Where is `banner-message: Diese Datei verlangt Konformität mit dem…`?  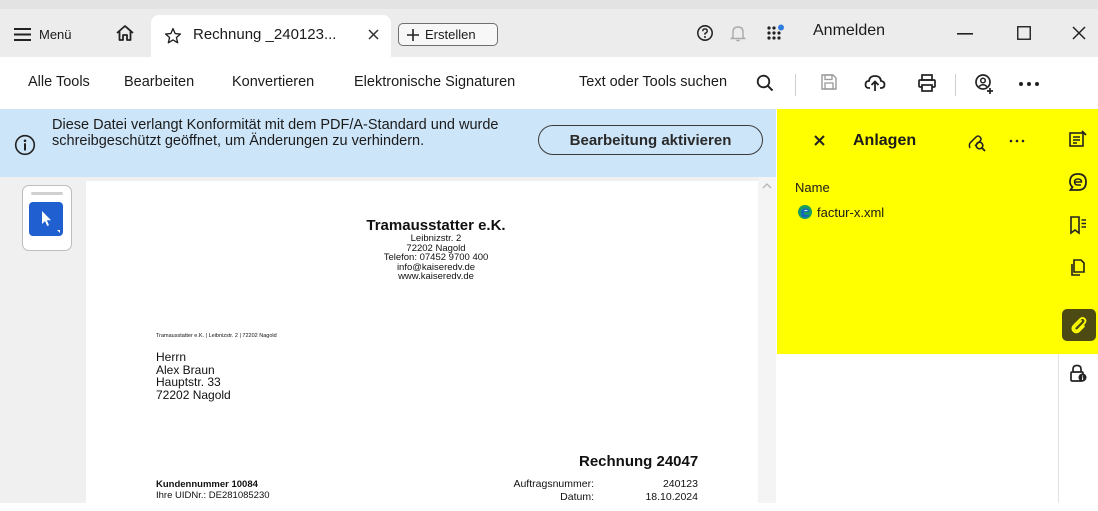
banner-message: Diese Datei verlangt Konformität mit dem… is located at coordinates (275, 133).